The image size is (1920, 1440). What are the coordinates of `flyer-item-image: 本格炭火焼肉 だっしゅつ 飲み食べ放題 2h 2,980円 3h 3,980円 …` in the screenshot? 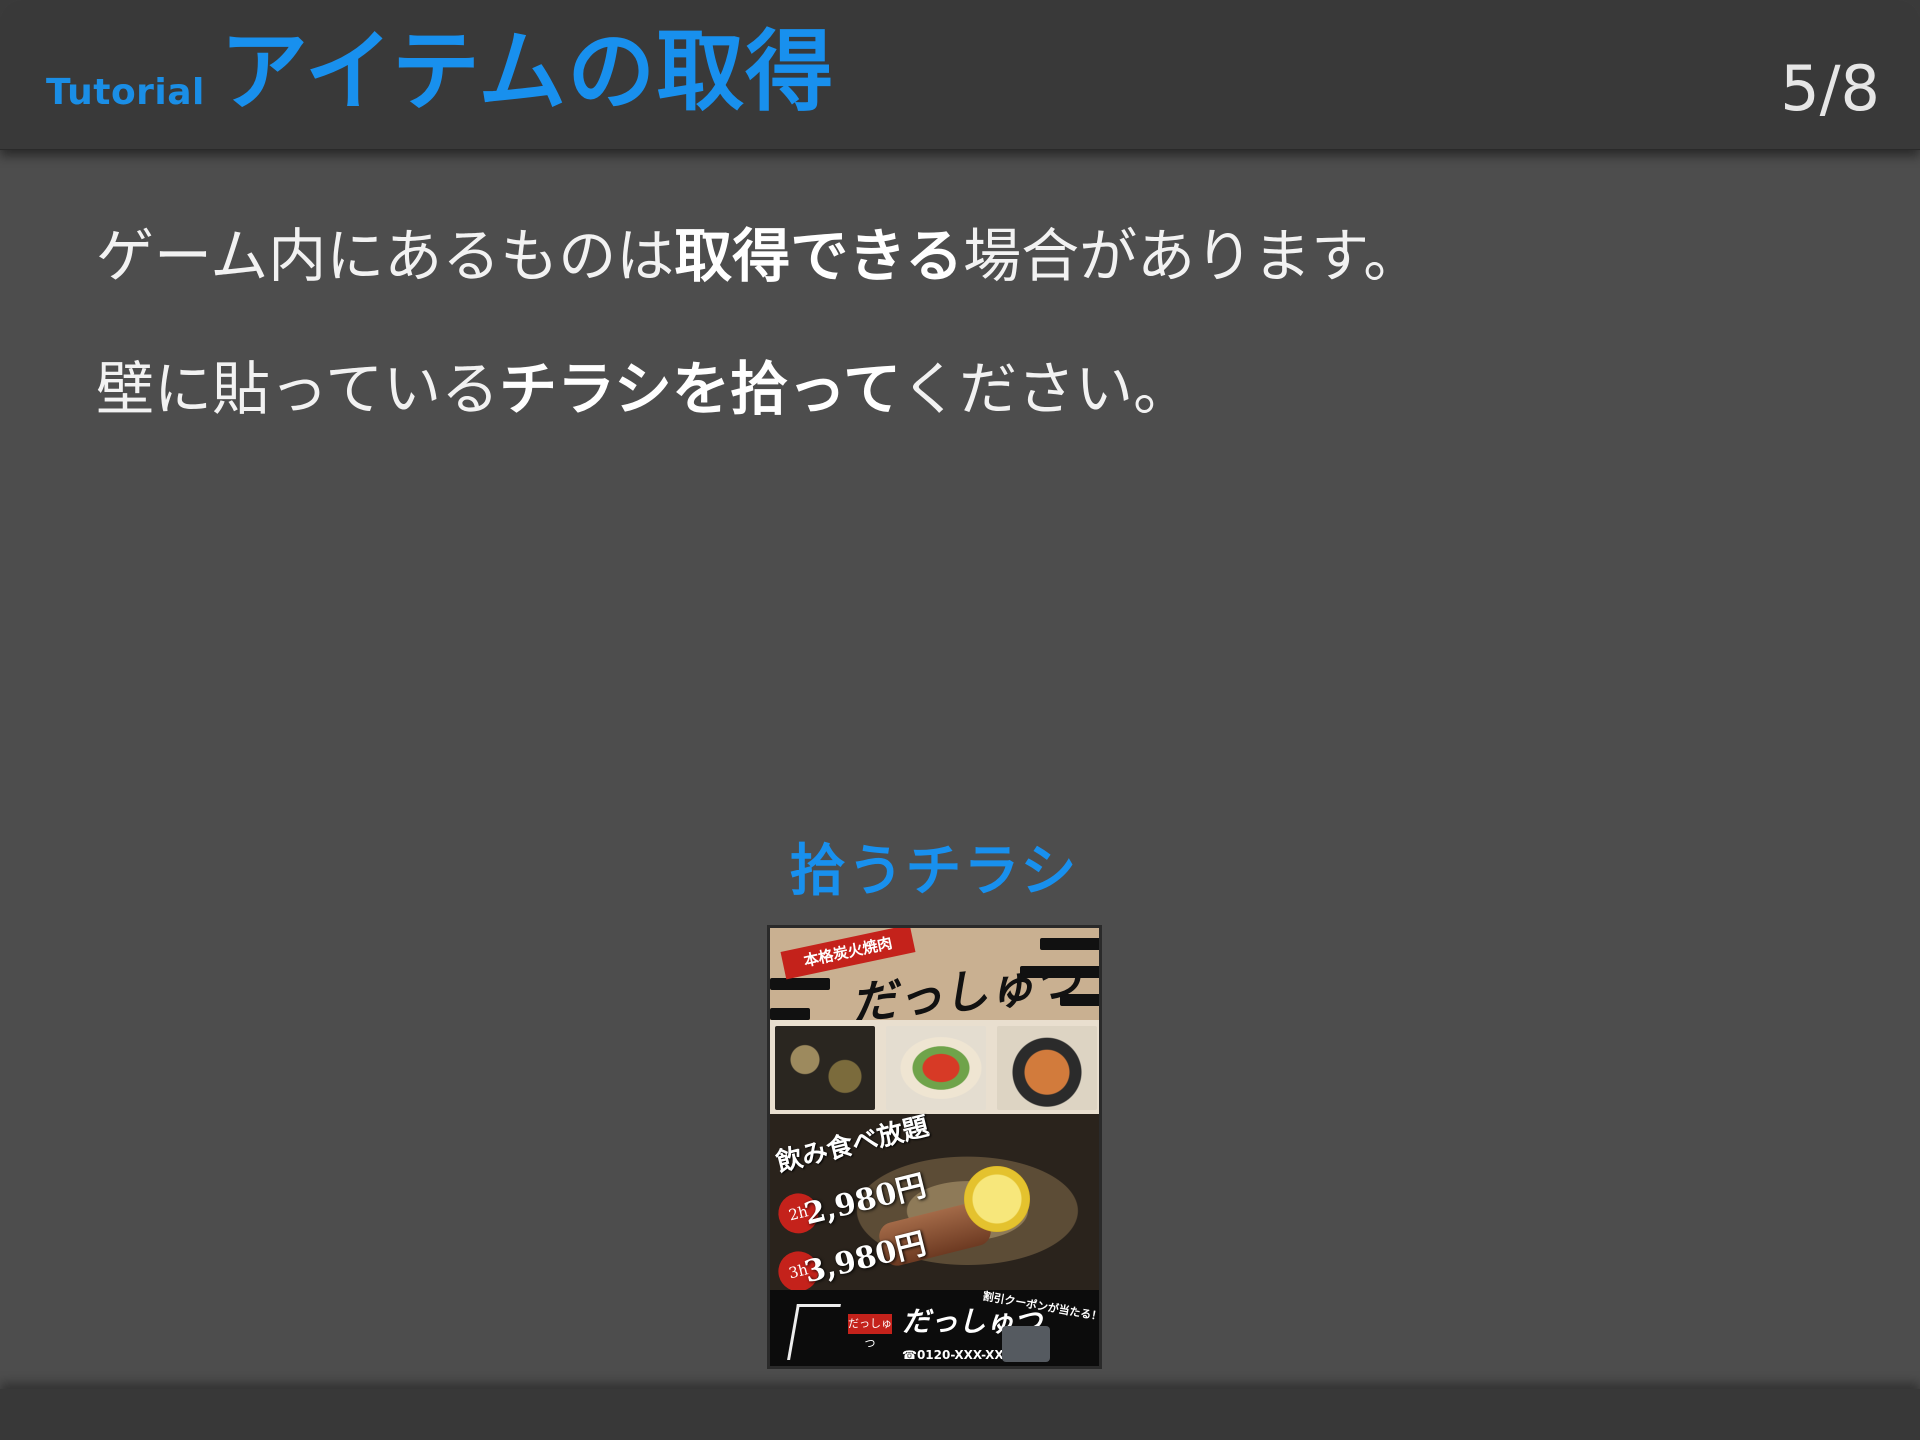 It's located at (934, 1147).